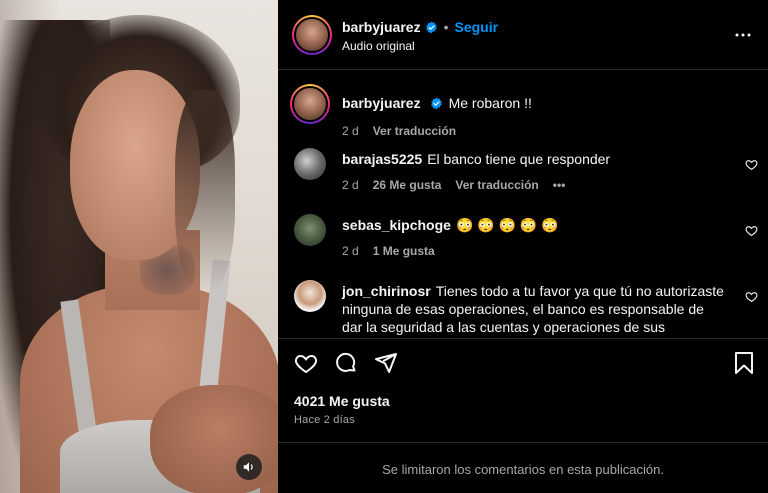  Describe the element at coordinates (205, 190) in the screenshot. I see `video-subject-hair` at that location.